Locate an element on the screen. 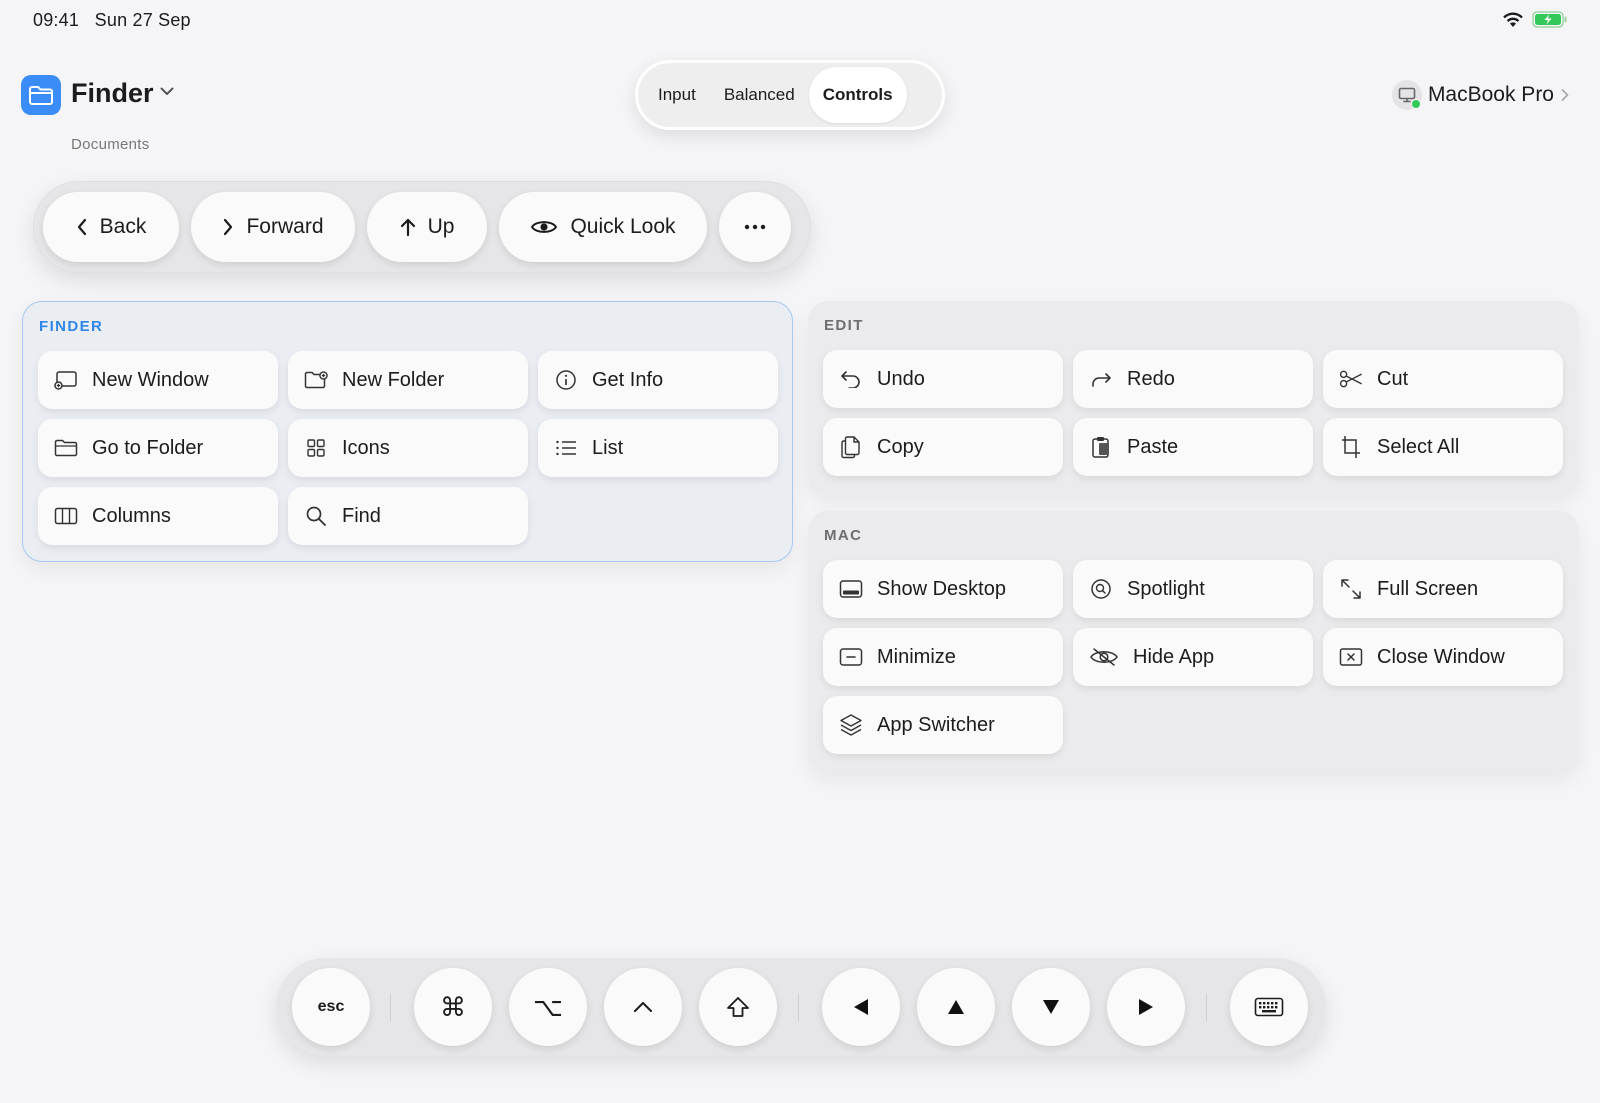 This screenshot has height=1103, width=1600. shift-arrow-icon is located at coordinates (738, 1007).